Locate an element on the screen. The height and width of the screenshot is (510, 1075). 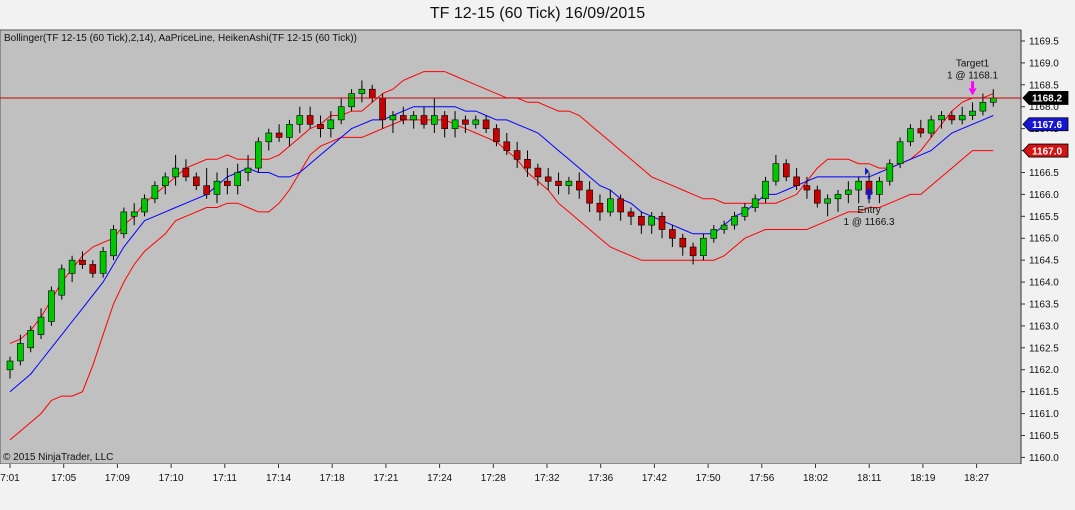
y-tick-label: 1169.5 is located at coordinates (1044, 41).